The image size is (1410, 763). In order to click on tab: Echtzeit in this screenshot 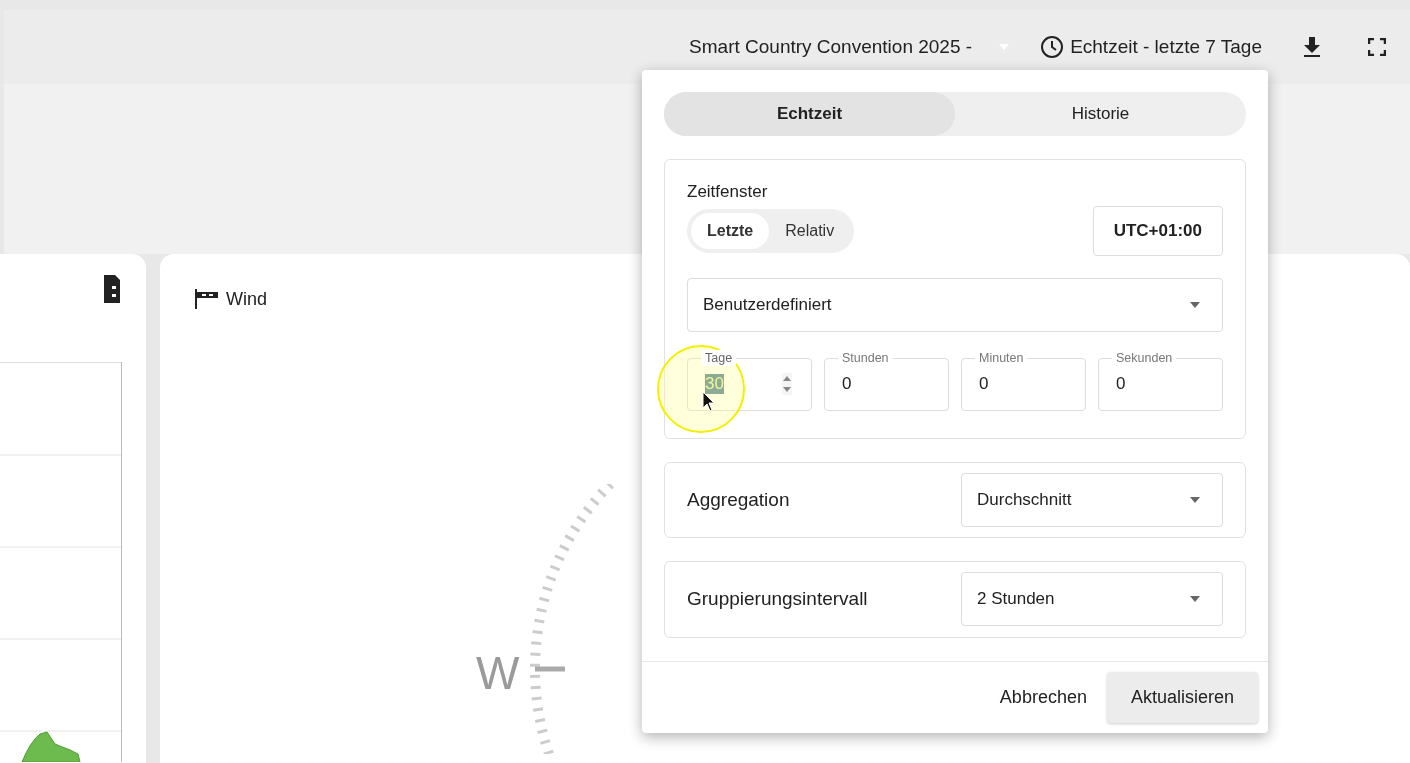, I will do `click(809, 114)`.